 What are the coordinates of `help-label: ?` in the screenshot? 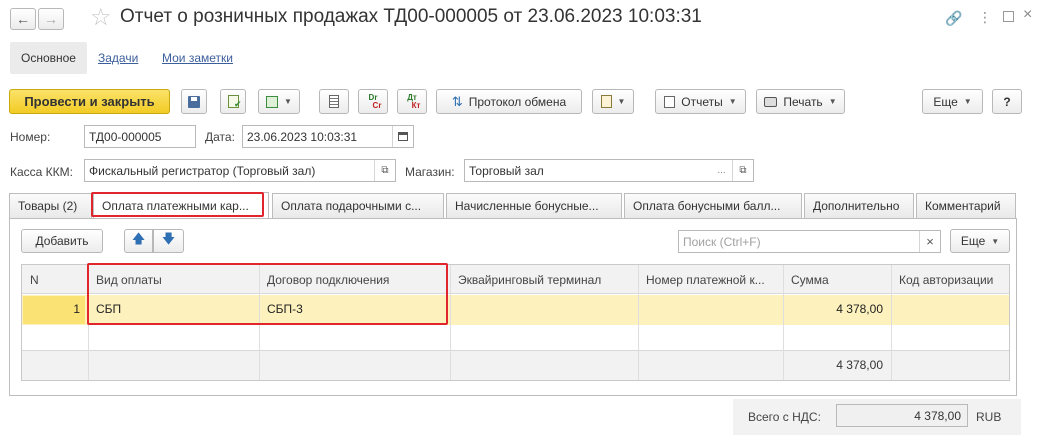 It's located at (1007, 101).